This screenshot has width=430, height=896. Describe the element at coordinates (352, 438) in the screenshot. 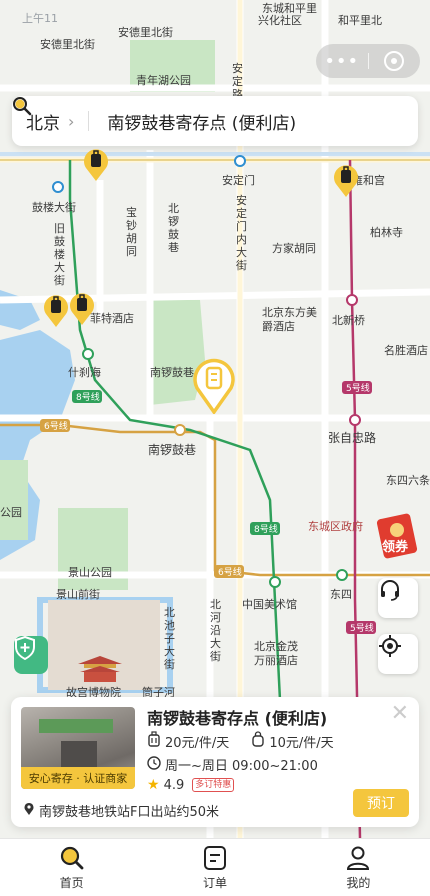

I see `label-zhangzizhong: 张自忠路` at that location.